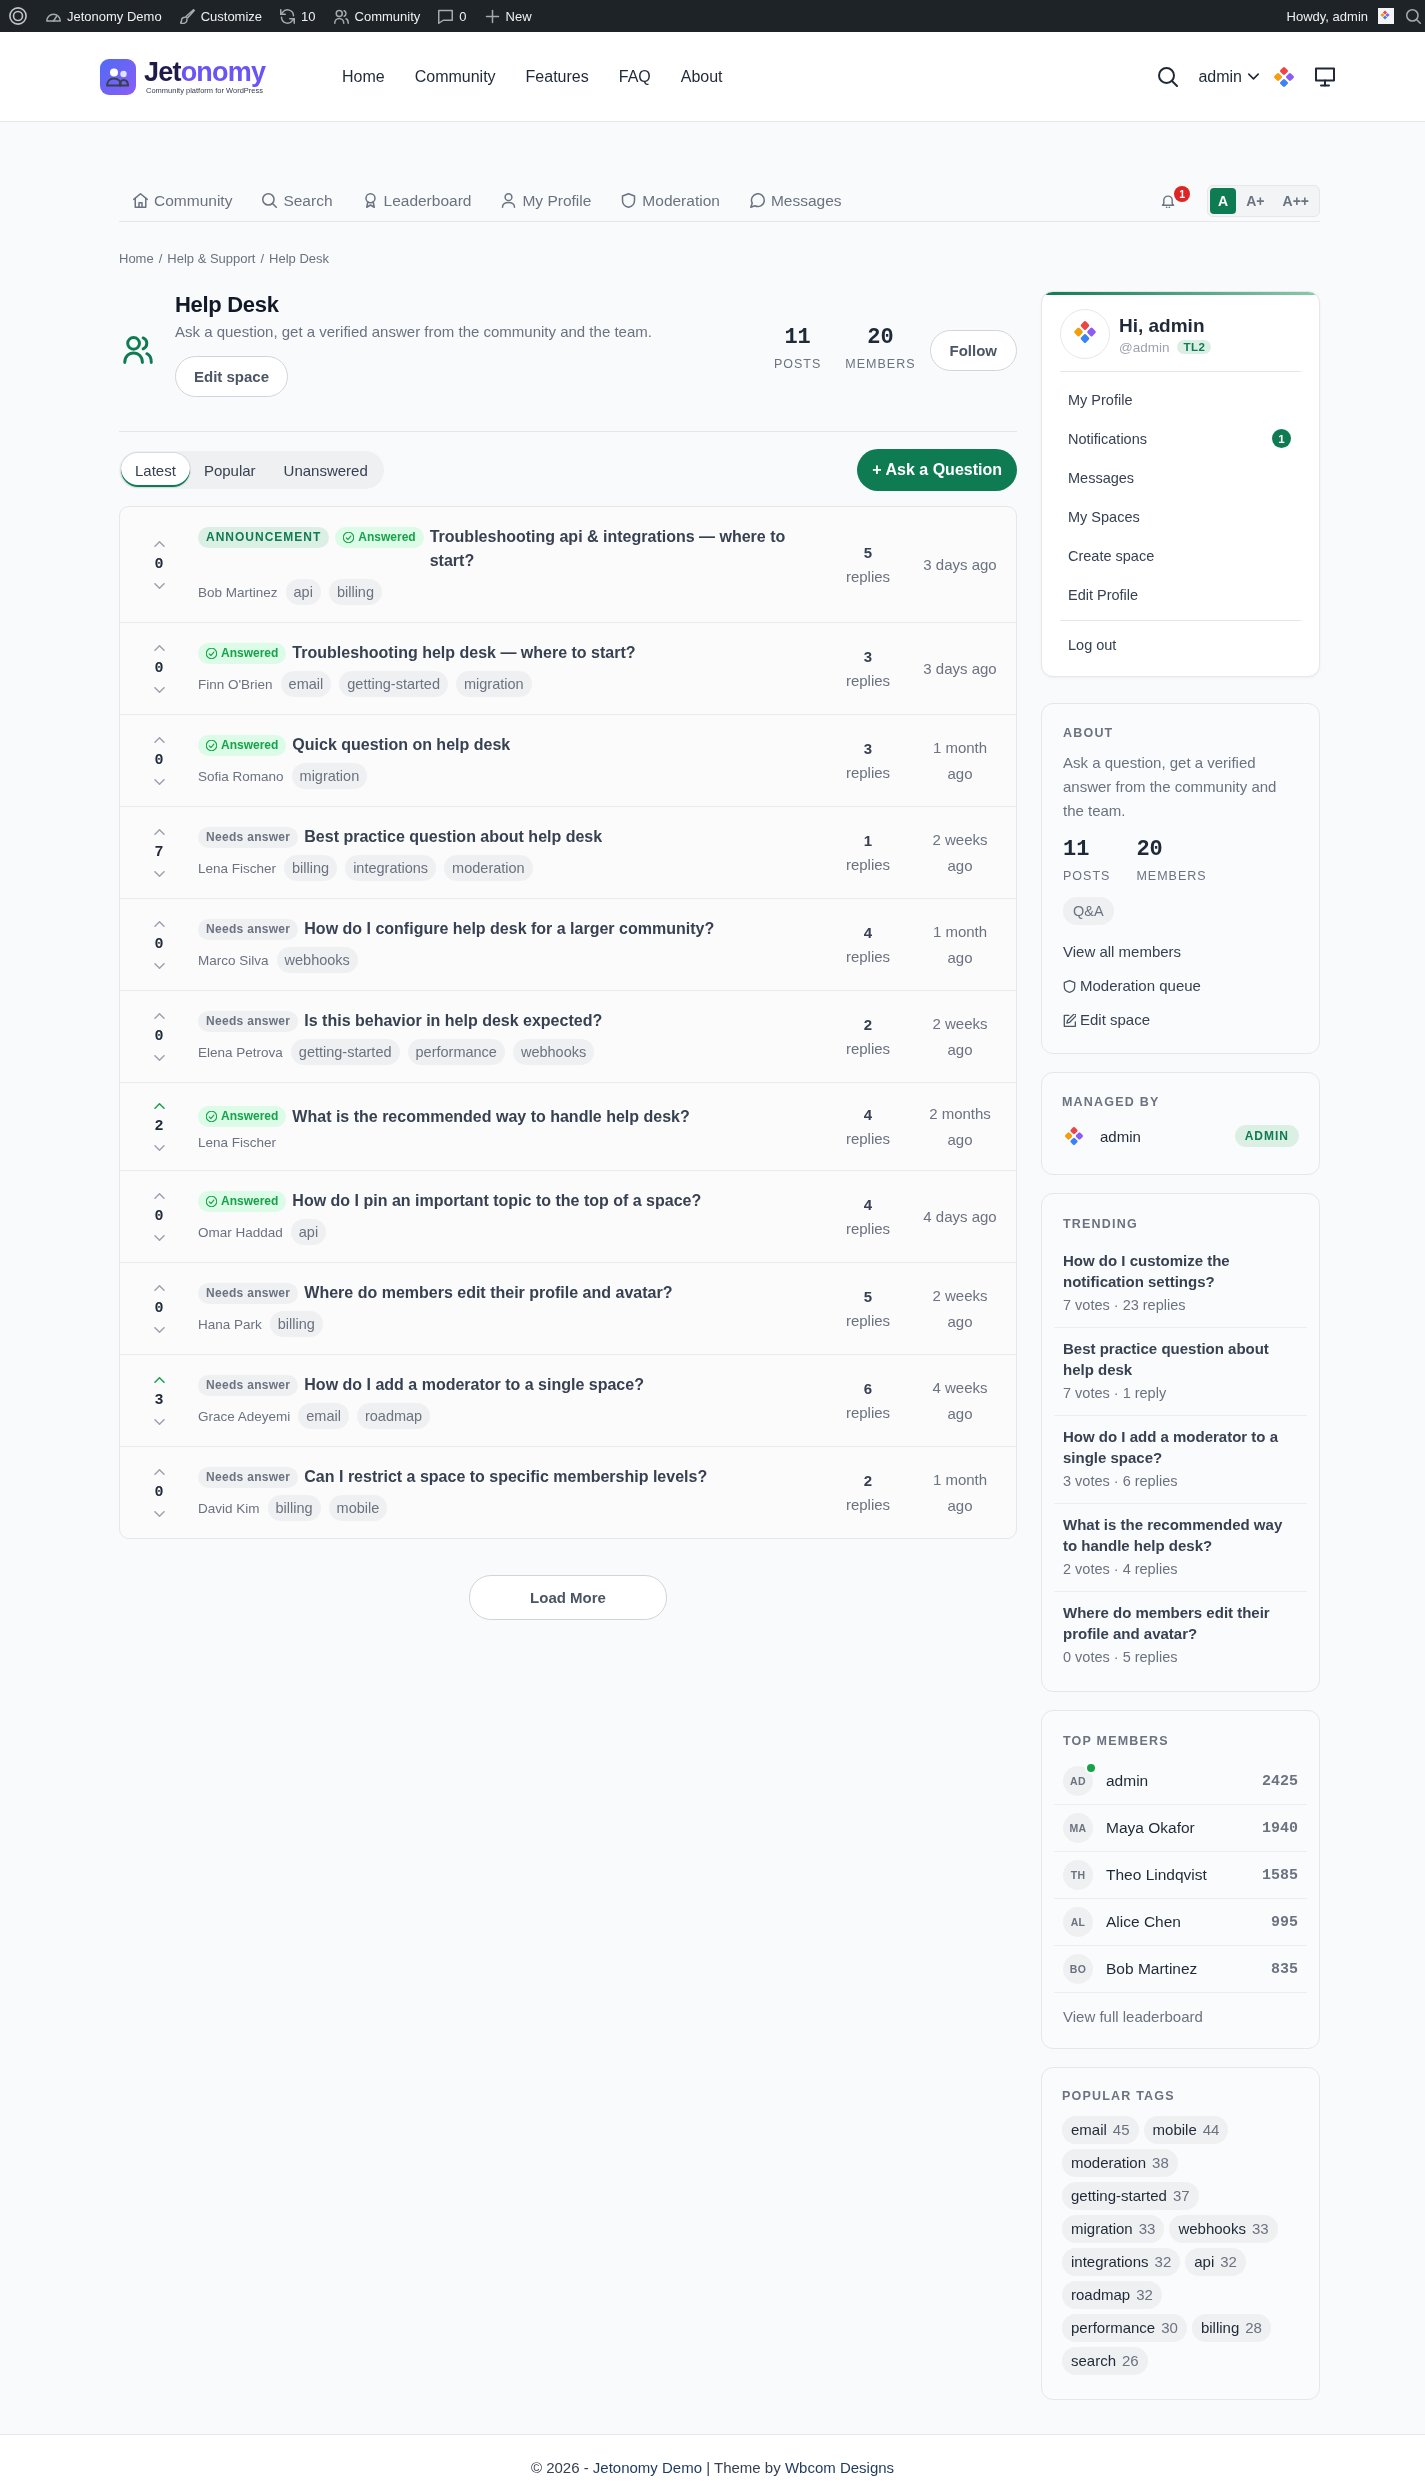 Image resolution: width=1425 pixels, height=2492 pixels. What do you see at coordinates (241, 776) in the screenshot?
I see `author-name: Sofia Romano` at bounding box center [241, 776].